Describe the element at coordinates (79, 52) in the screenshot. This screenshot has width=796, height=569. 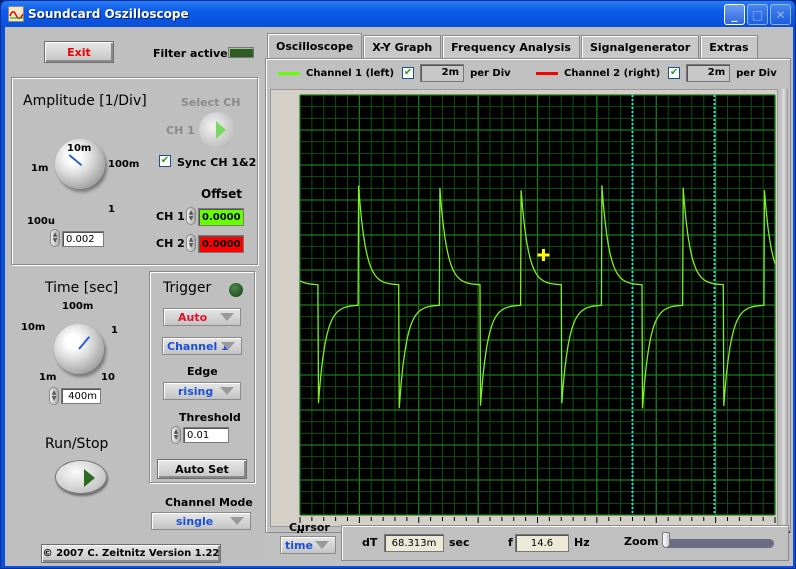
I see `exit-button: Exit` at that location.